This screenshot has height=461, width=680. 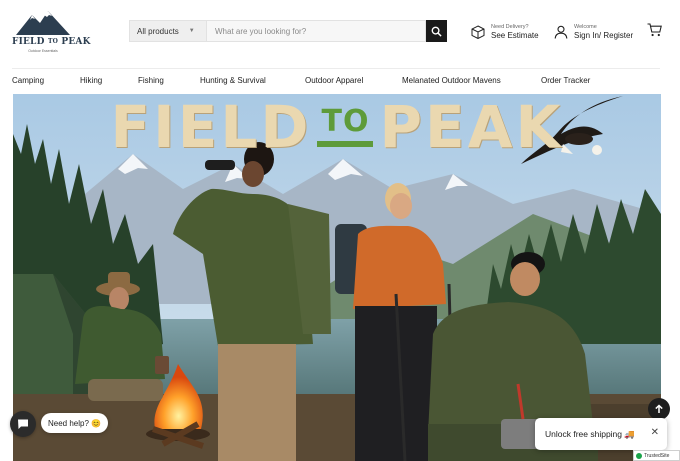 What do you see at coordinates (211, 127) in the screenshot?
I see `hero-title-left: FIELD` at bounding box center [211, 127].